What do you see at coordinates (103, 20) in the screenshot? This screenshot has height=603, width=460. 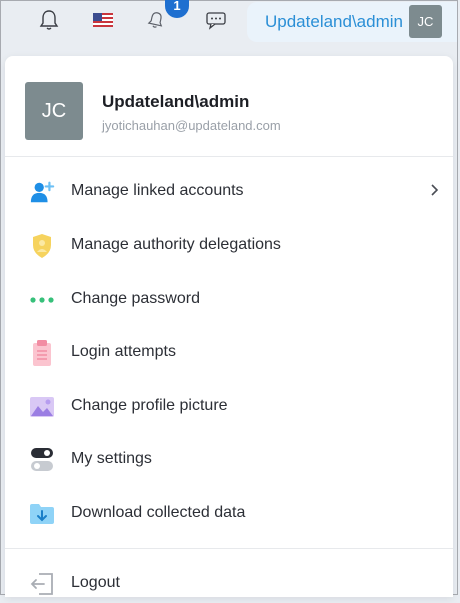 I see `us-flag-icon` at bounding box center [103, 20].